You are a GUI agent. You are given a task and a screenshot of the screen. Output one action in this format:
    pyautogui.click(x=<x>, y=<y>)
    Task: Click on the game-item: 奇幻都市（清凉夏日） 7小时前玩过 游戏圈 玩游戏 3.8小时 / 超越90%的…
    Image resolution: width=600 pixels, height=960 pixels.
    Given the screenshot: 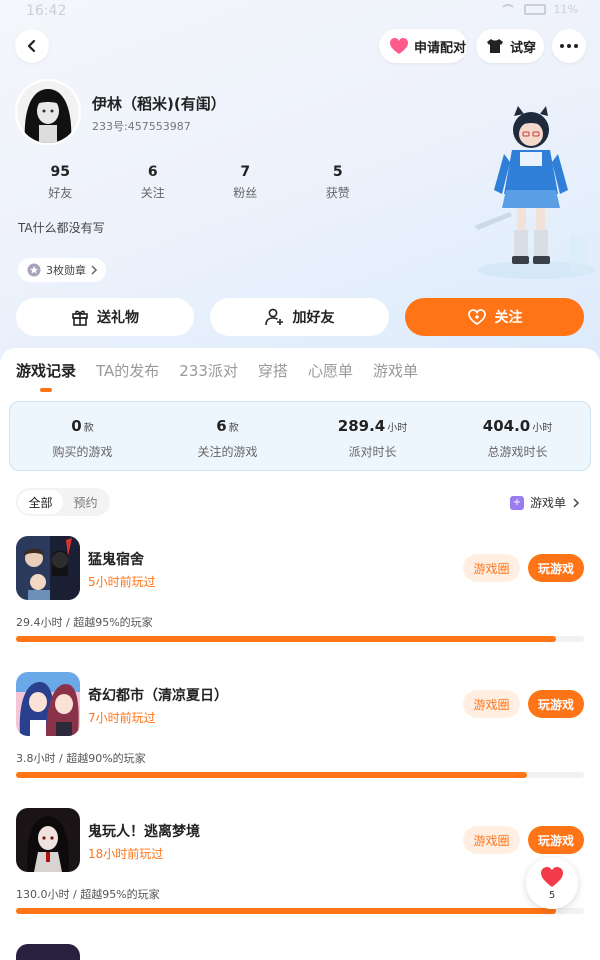 What is the action you would take?
    pyautogui.click(x=300, y=737)
    